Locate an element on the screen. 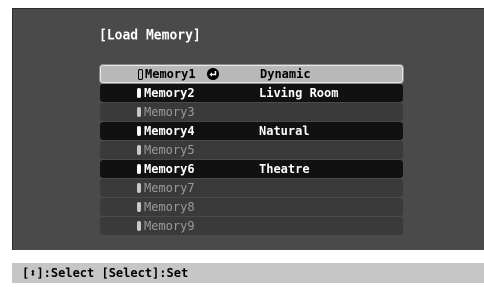  menu-title: [Load Memory] is located at coordinates (150, 35).